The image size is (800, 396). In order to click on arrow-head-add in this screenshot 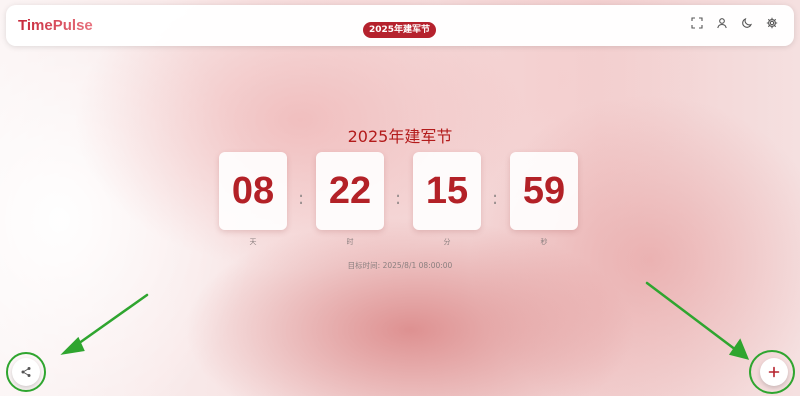, I will do `click(739, 349)`.